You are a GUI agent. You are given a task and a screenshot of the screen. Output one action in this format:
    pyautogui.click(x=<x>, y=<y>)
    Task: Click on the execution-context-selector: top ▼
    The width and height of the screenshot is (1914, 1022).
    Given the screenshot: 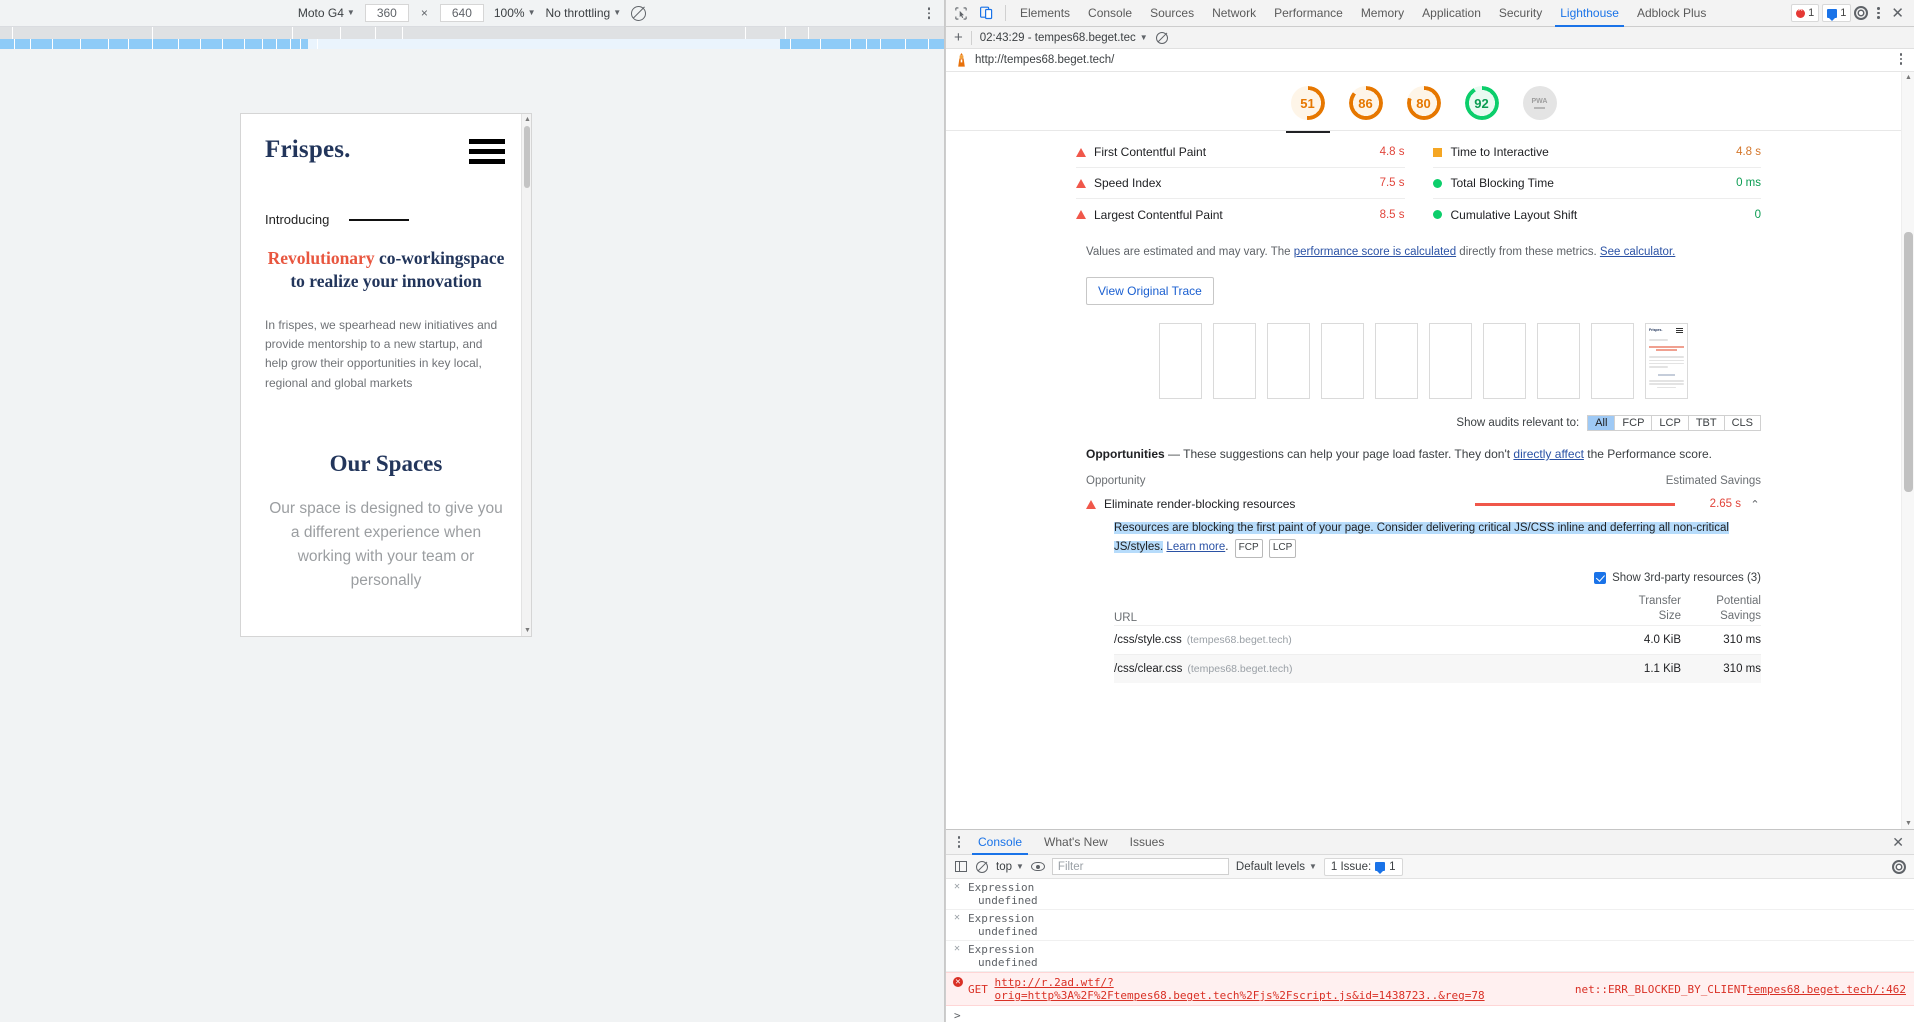 What is the action you would take?
    pyautogui.click(x=1010, y=867)
    